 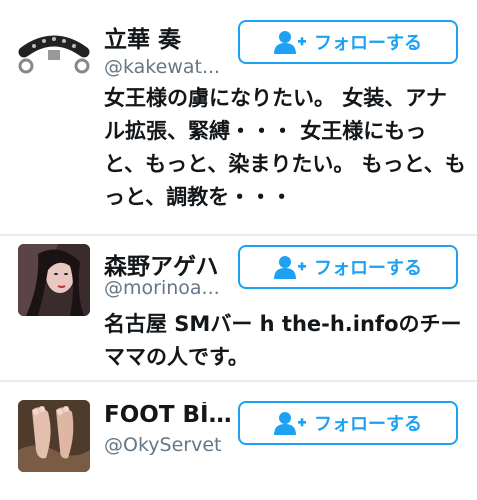 I want to click on user-name: 立華 奏, so click(x=169, y=37).